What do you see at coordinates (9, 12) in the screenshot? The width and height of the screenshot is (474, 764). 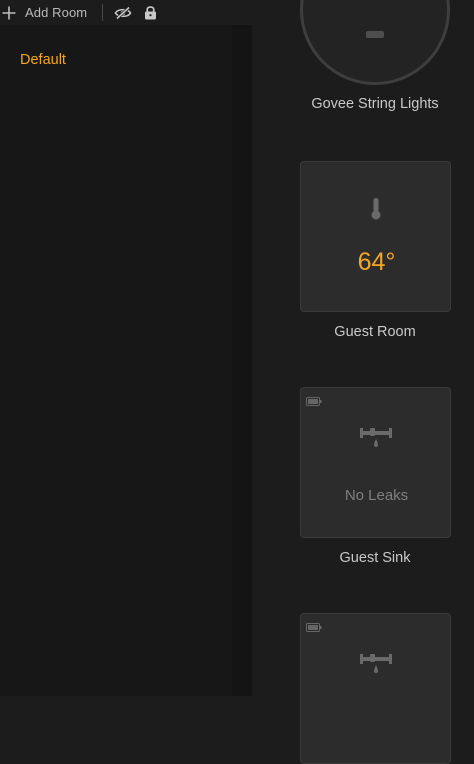 I see `plus-icon` at bounding box center [9, 12].